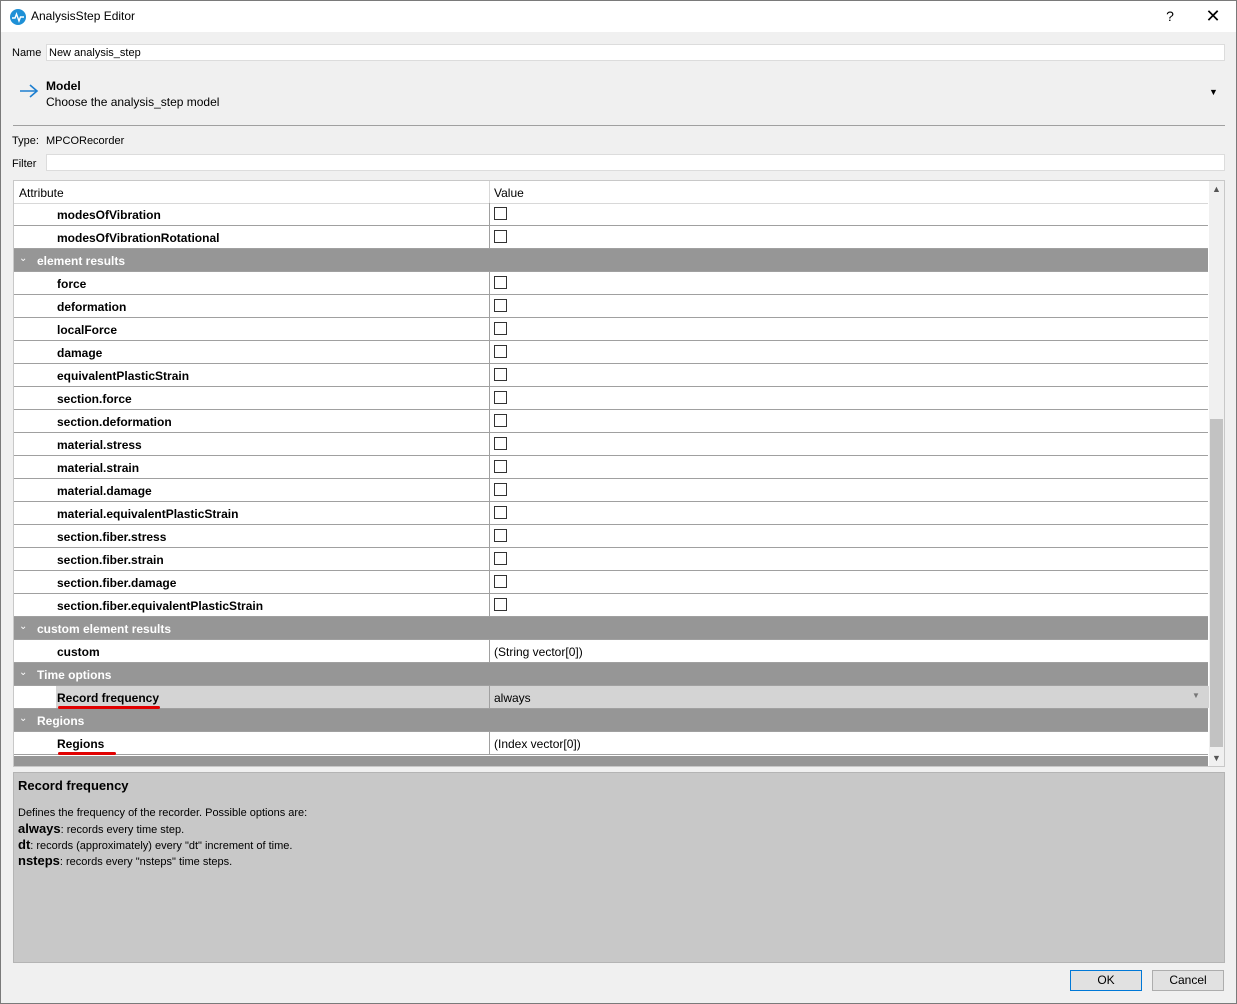 This screenshot has width=1237, height=1004. What do you see at coordinates (74, 675) in the screenshot?
I see `group-label: Time options` at bounding box center [74, 675].